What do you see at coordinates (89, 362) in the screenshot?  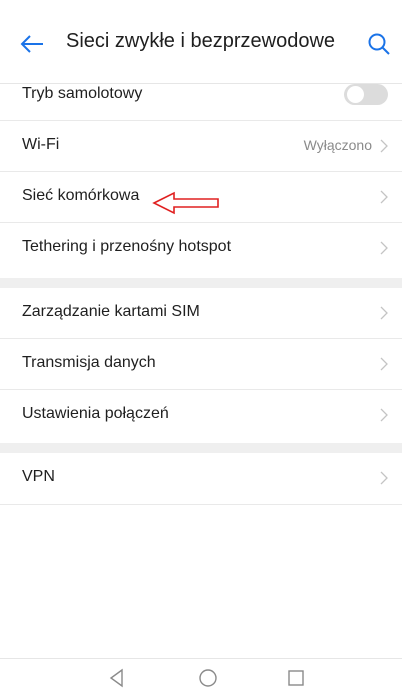 I see `row-label: Transmisja danych` at bounding box center [89, 362].